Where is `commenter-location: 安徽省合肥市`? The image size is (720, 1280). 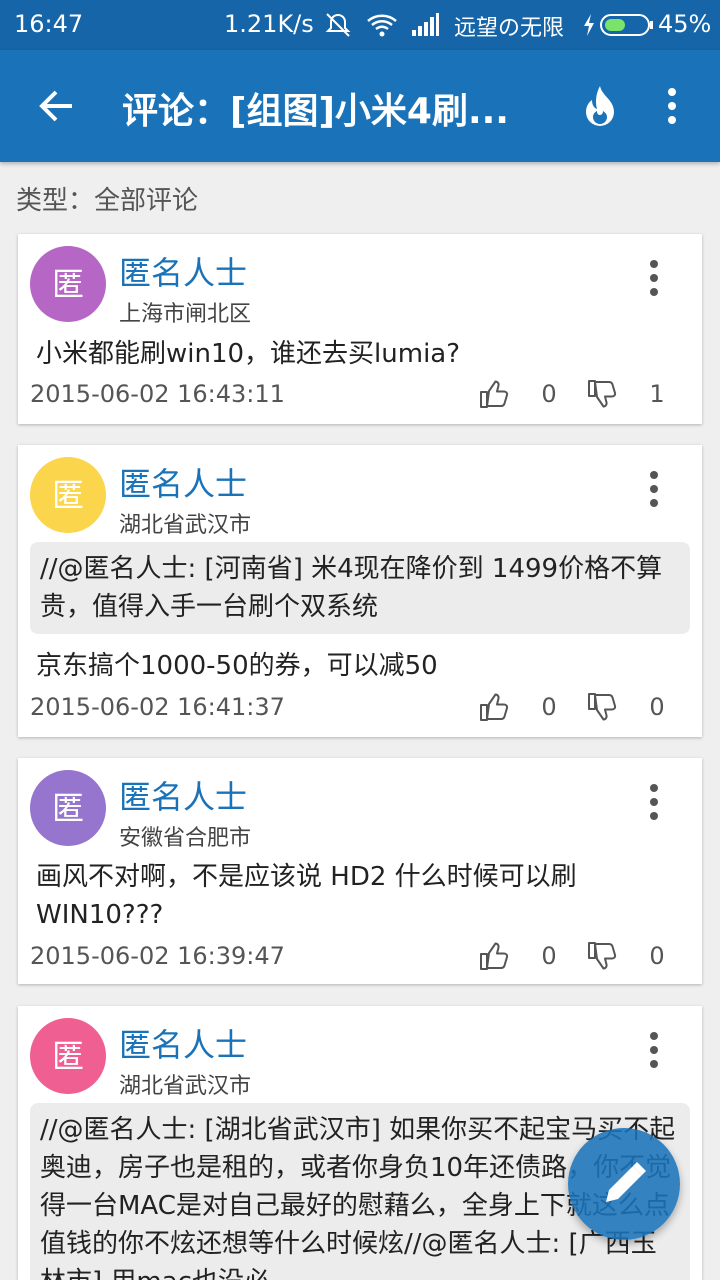
commenter-location: 安徽省合肥市 is located at coordinates (185, 838).